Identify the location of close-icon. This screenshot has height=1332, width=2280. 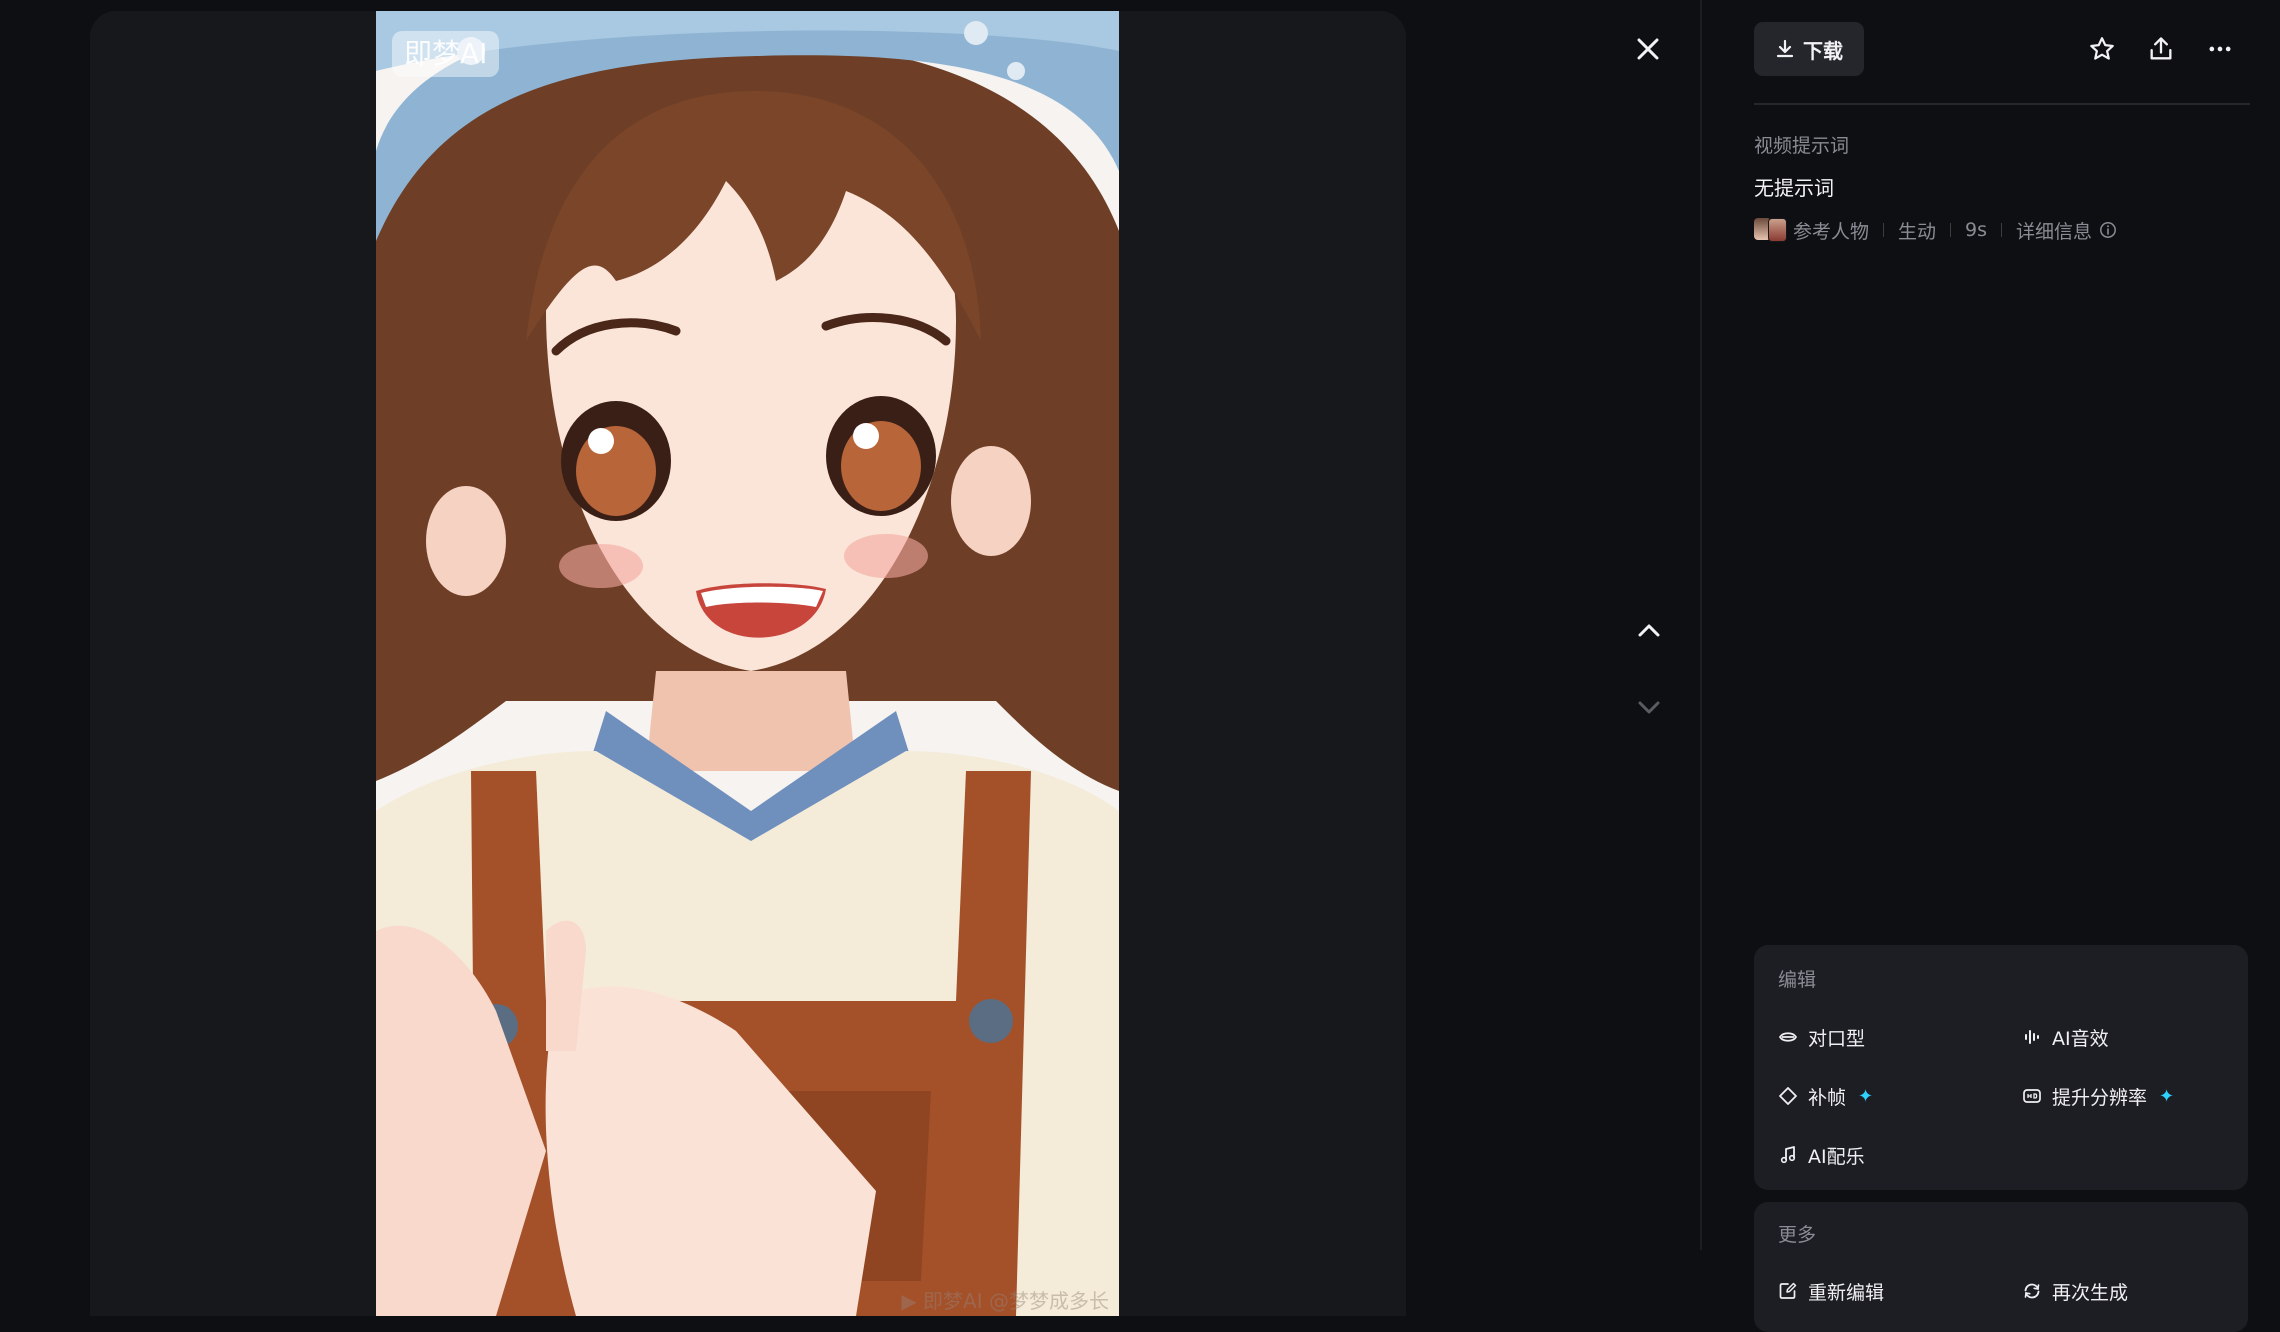
(1648, 49).